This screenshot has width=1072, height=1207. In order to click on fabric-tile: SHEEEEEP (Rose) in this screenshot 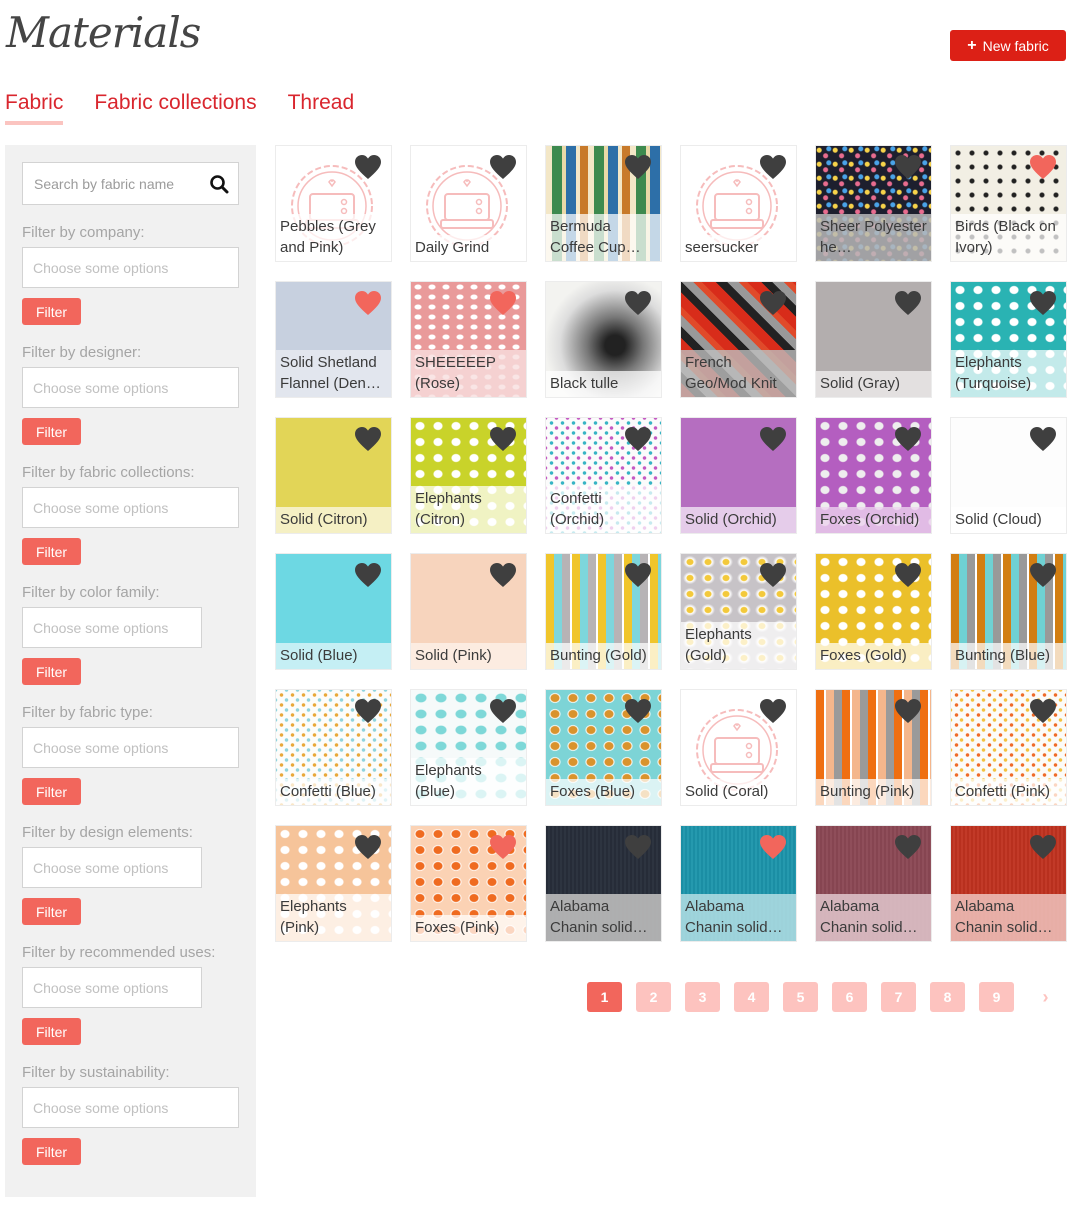, I will do `click(468, 339)`.